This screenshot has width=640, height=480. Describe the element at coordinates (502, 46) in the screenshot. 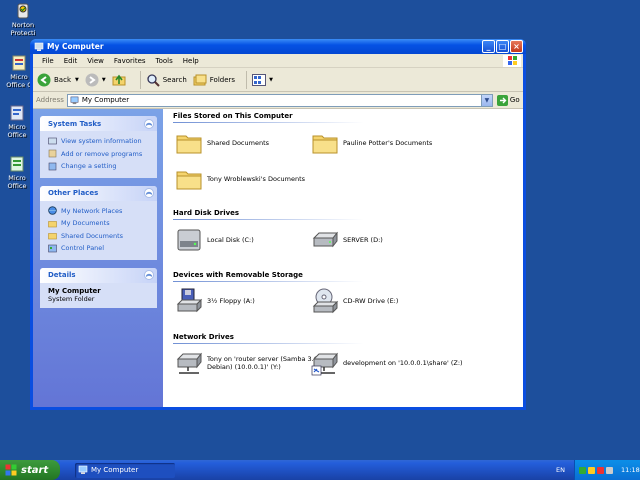

I see `maximize-button: □` at that location.